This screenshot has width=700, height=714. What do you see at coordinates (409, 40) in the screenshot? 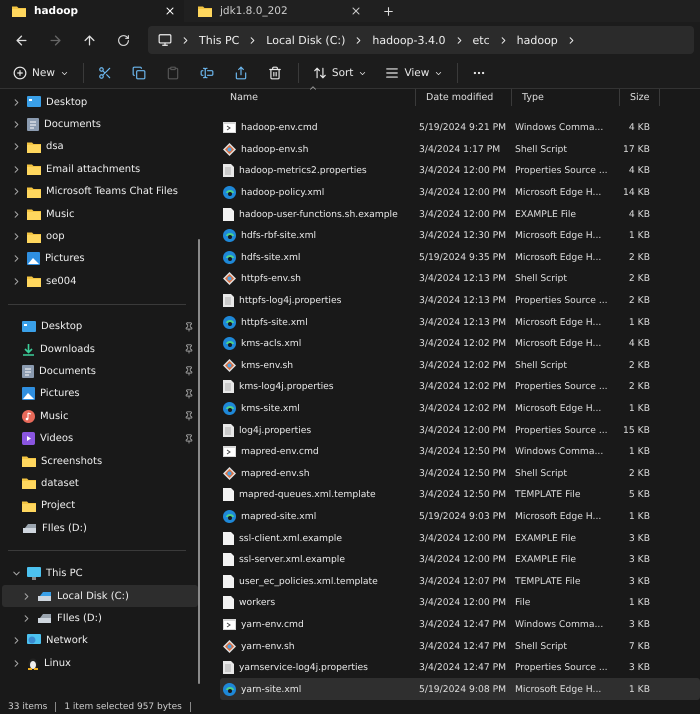
I see `breadcrumb: hadoop-3.4.0` at bounding box center [409, 40].